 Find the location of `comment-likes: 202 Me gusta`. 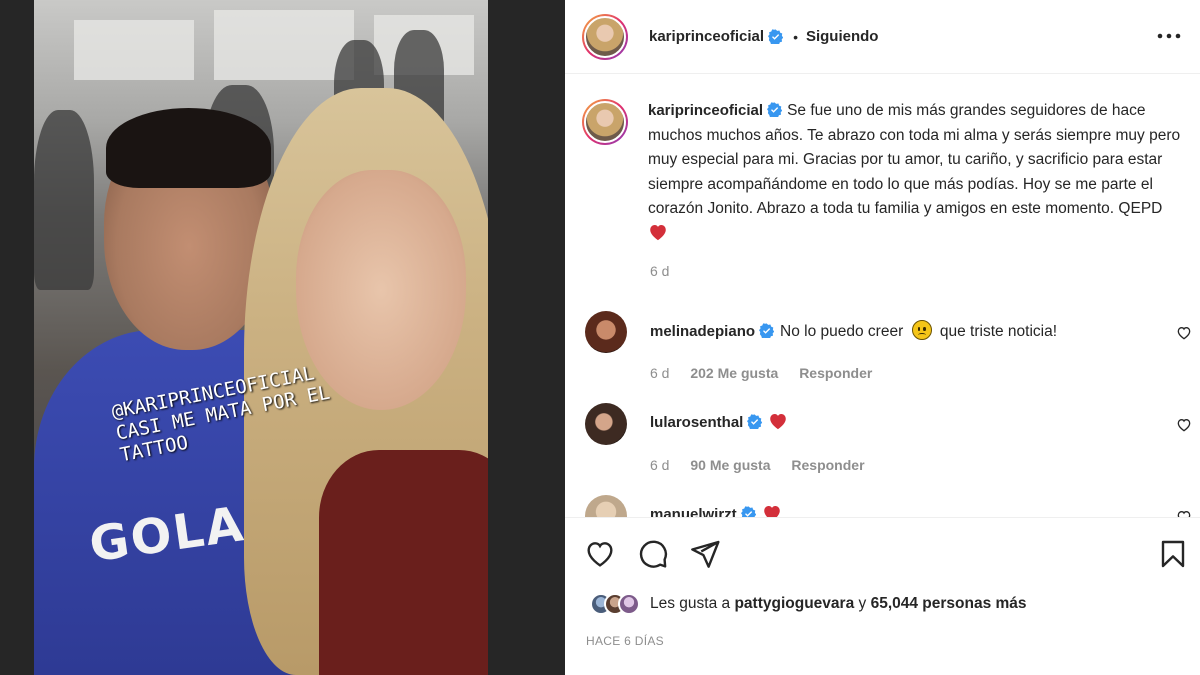

comment-likes: 202 Me gusta is located at coordinates (734, 373).